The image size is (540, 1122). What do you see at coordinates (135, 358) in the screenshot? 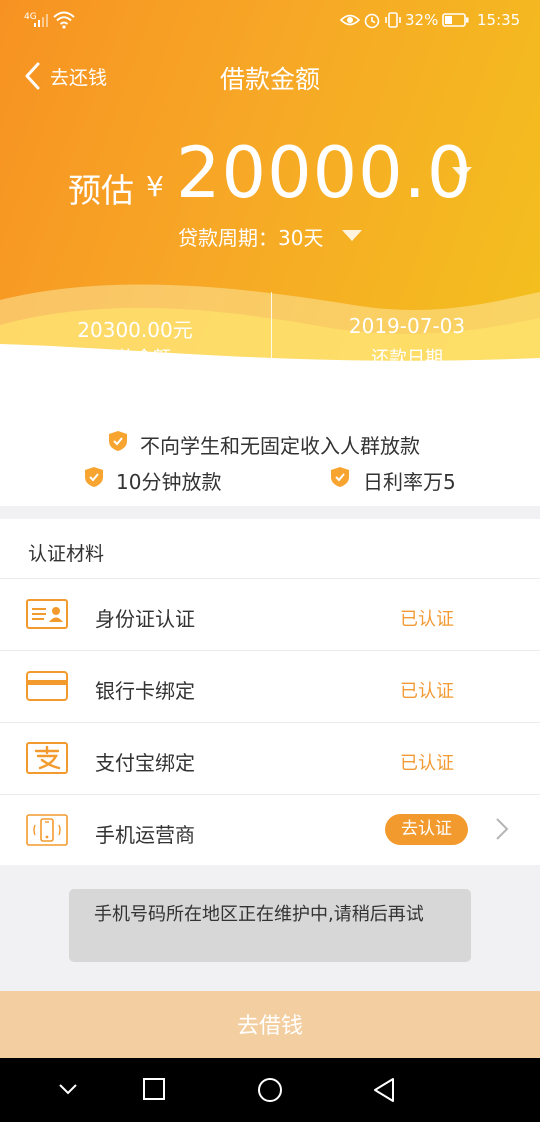
I see `repay-amount-label: 还款金额` at bounding box center [135, 358].